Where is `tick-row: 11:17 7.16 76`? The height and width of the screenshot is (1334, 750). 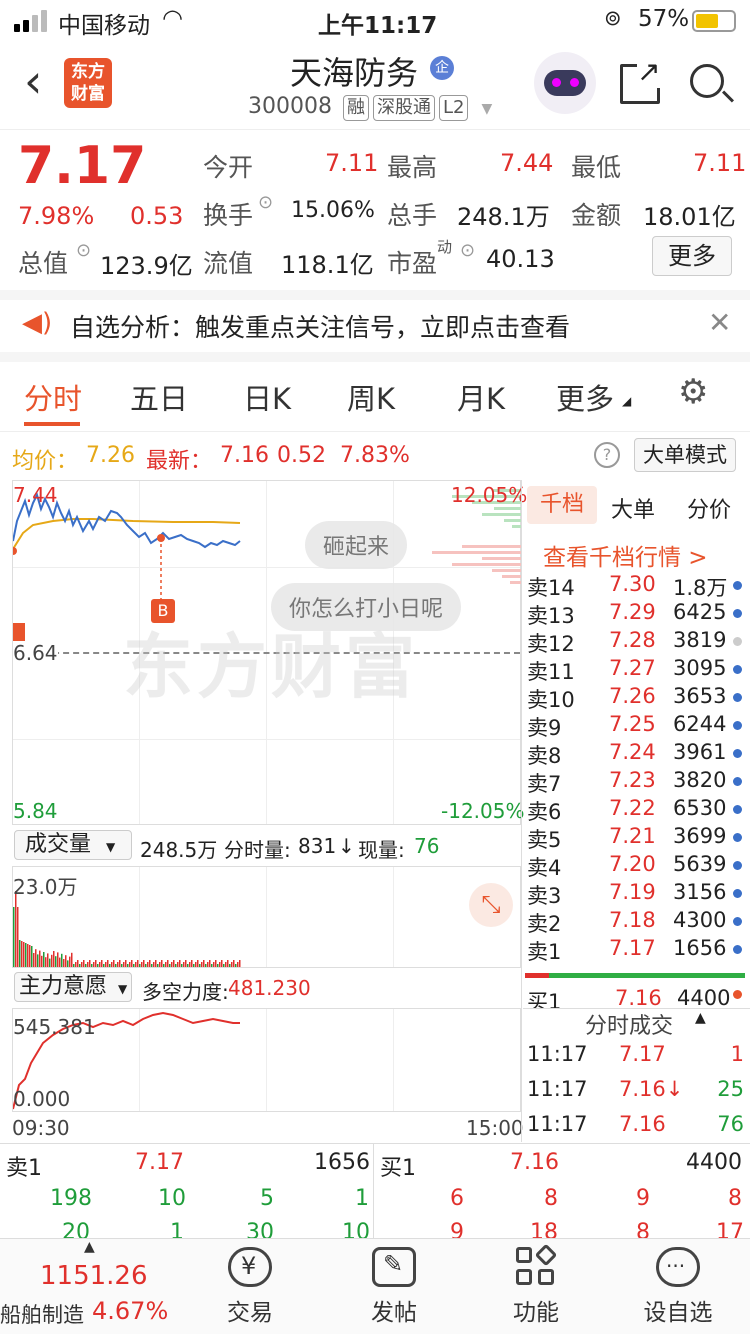
tick-row: 11:17 7.16 76 is located at coordinates (636, 1126).